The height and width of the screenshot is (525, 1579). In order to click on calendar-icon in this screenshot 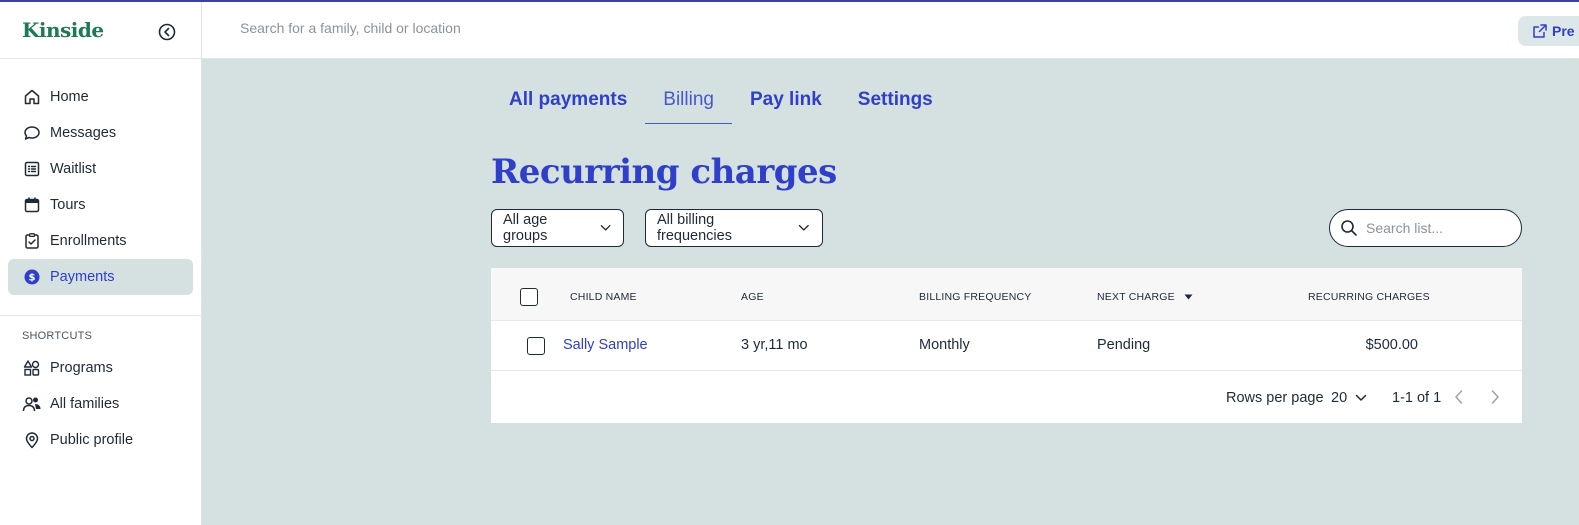, I will do `click(32, 205)`.